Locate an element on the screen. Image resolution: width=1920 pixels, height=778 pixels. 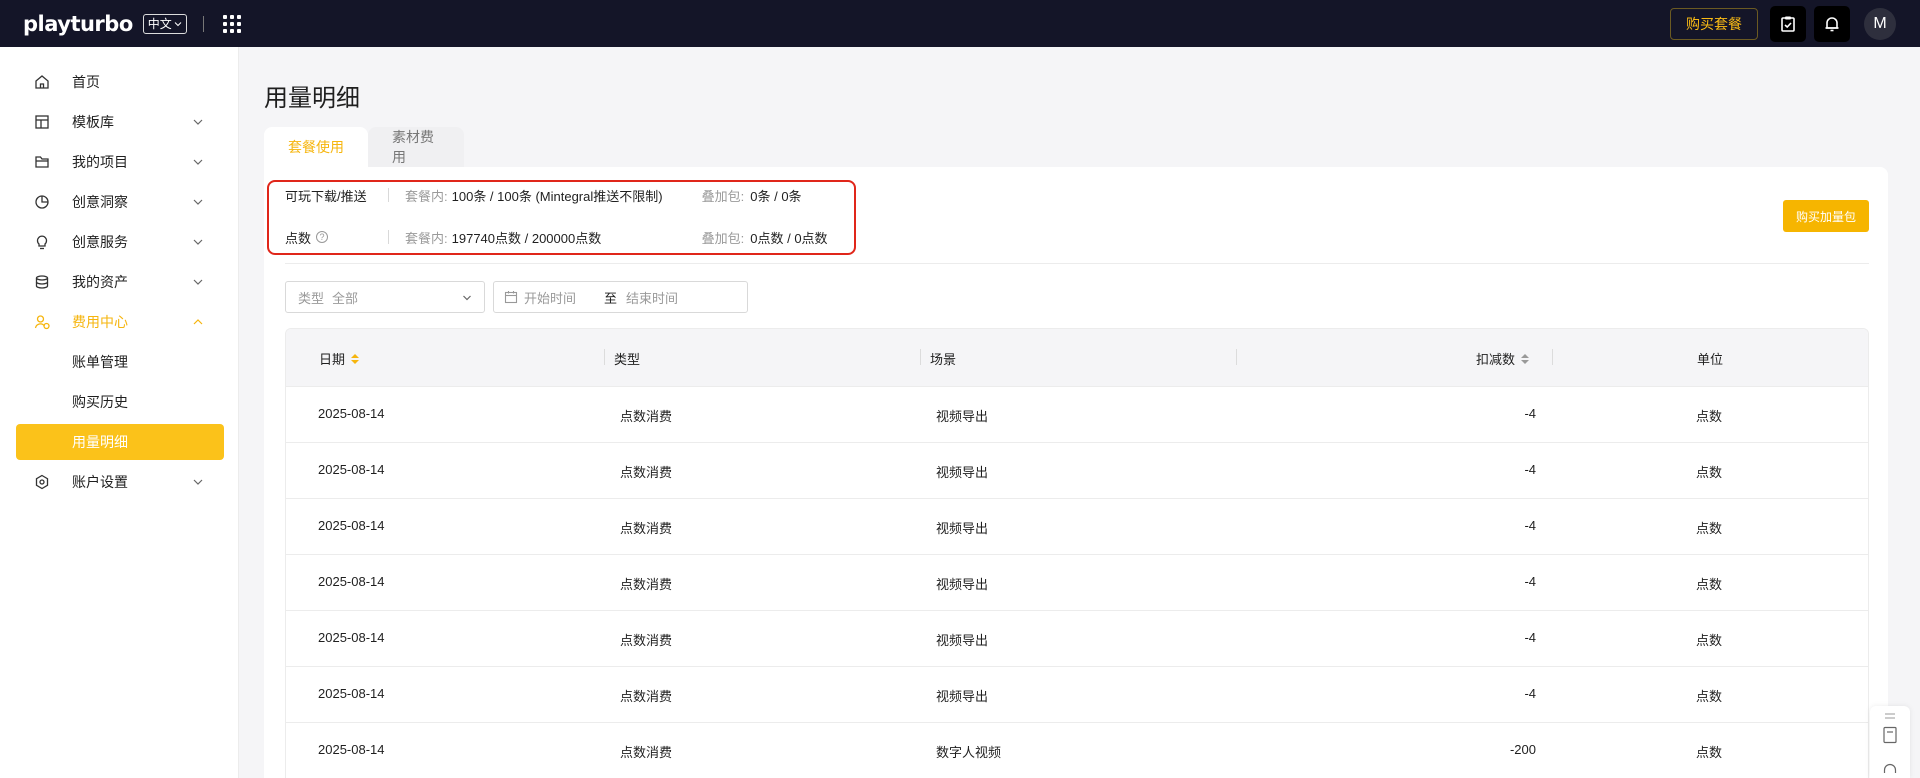
logo: playturbo is located at coordinates (78, 24).